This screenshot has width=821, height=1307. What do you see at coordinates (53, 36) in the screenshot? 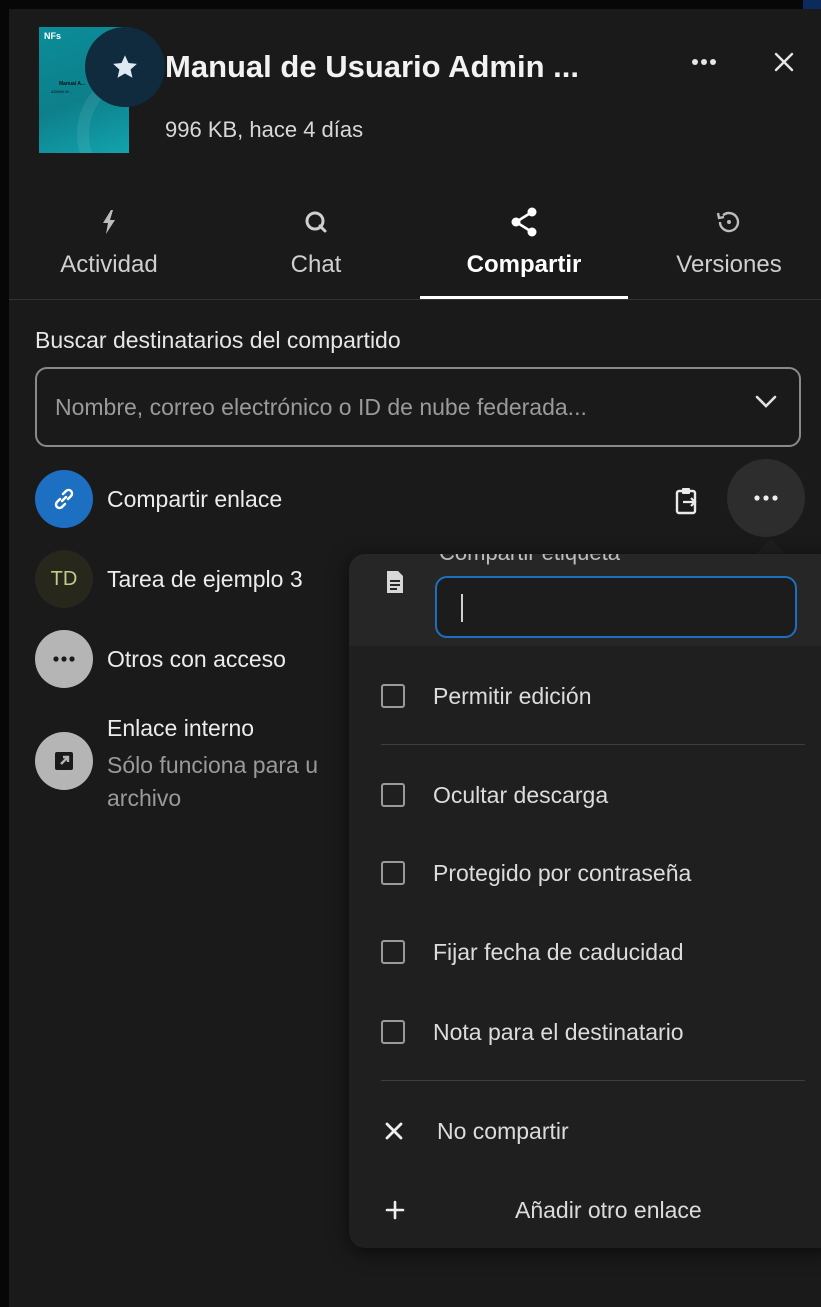
I see `thumbnail-logo: NFs` at bounding box center [53, 36].